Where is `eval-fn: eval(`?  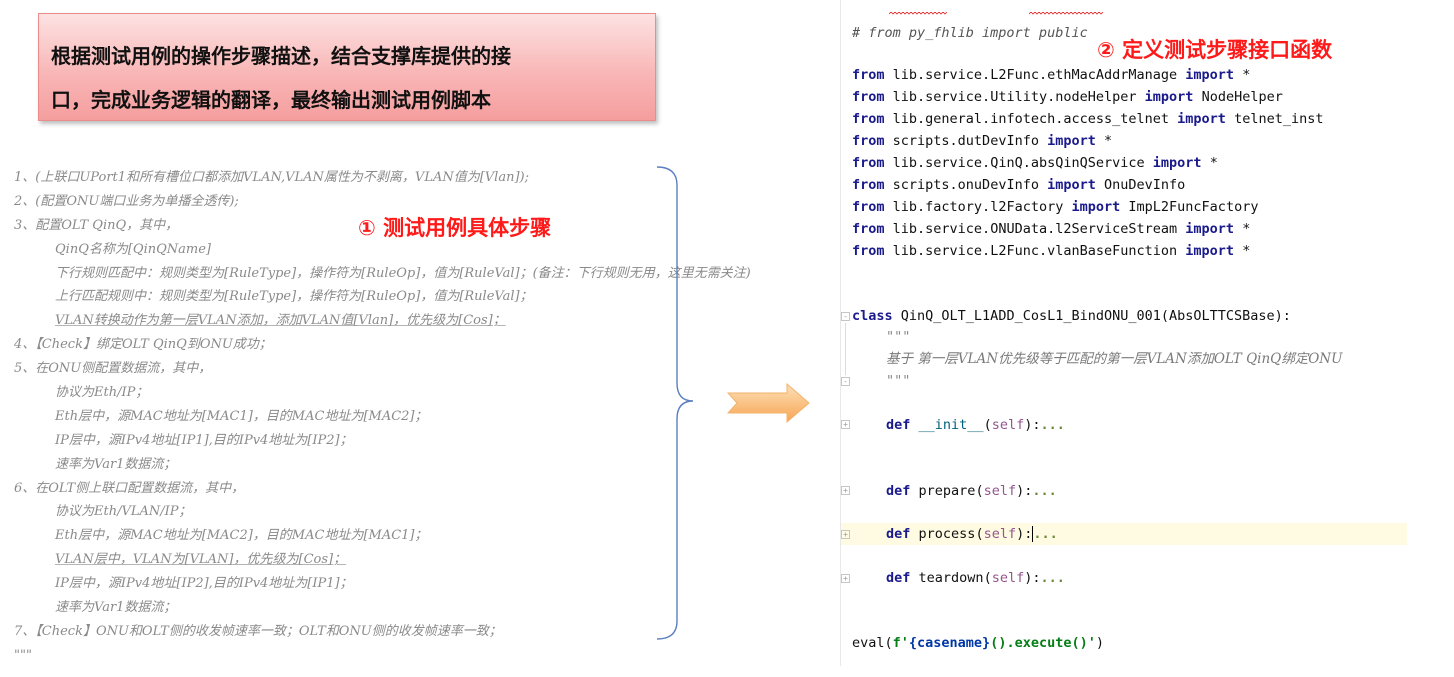
eval-fn: eval( is located at coordinates (872, 643).